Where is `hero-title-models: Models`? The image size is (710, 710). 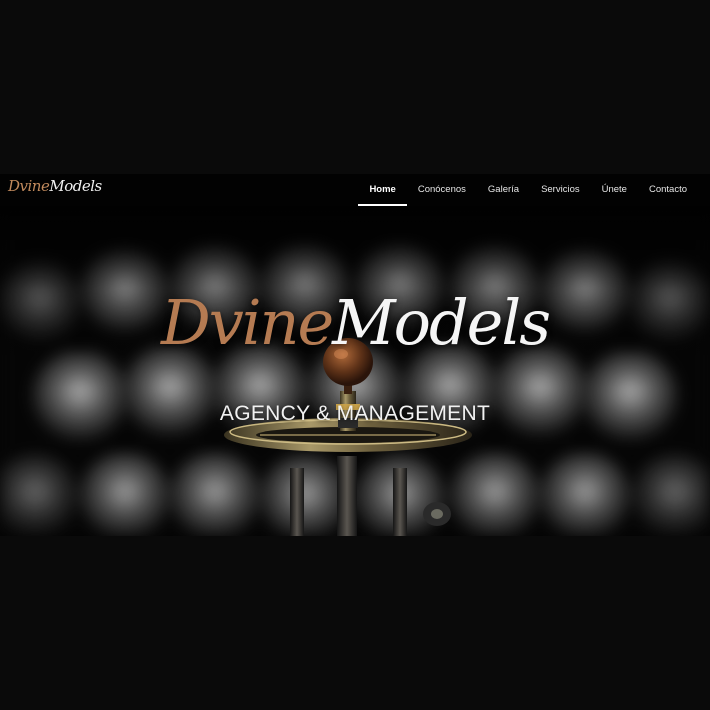 hero-title-models: Models is located at coordinates (441, 322).